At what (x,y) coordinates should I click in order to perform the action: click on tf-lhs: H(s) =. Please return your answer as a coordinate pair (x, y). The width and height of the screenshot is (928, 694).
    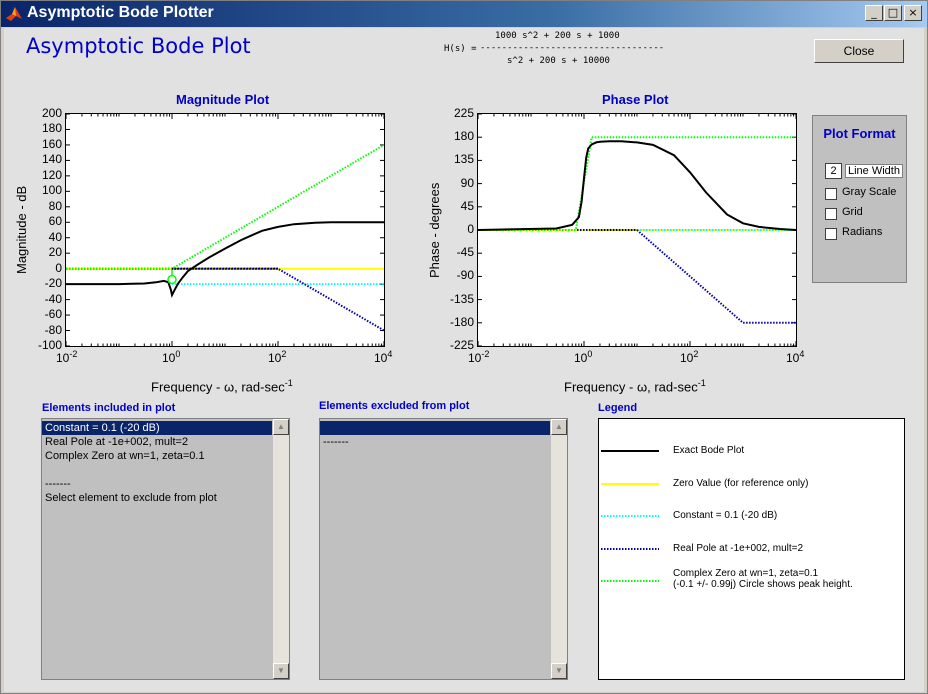
    Looking at the image, I should click on (463, 49).